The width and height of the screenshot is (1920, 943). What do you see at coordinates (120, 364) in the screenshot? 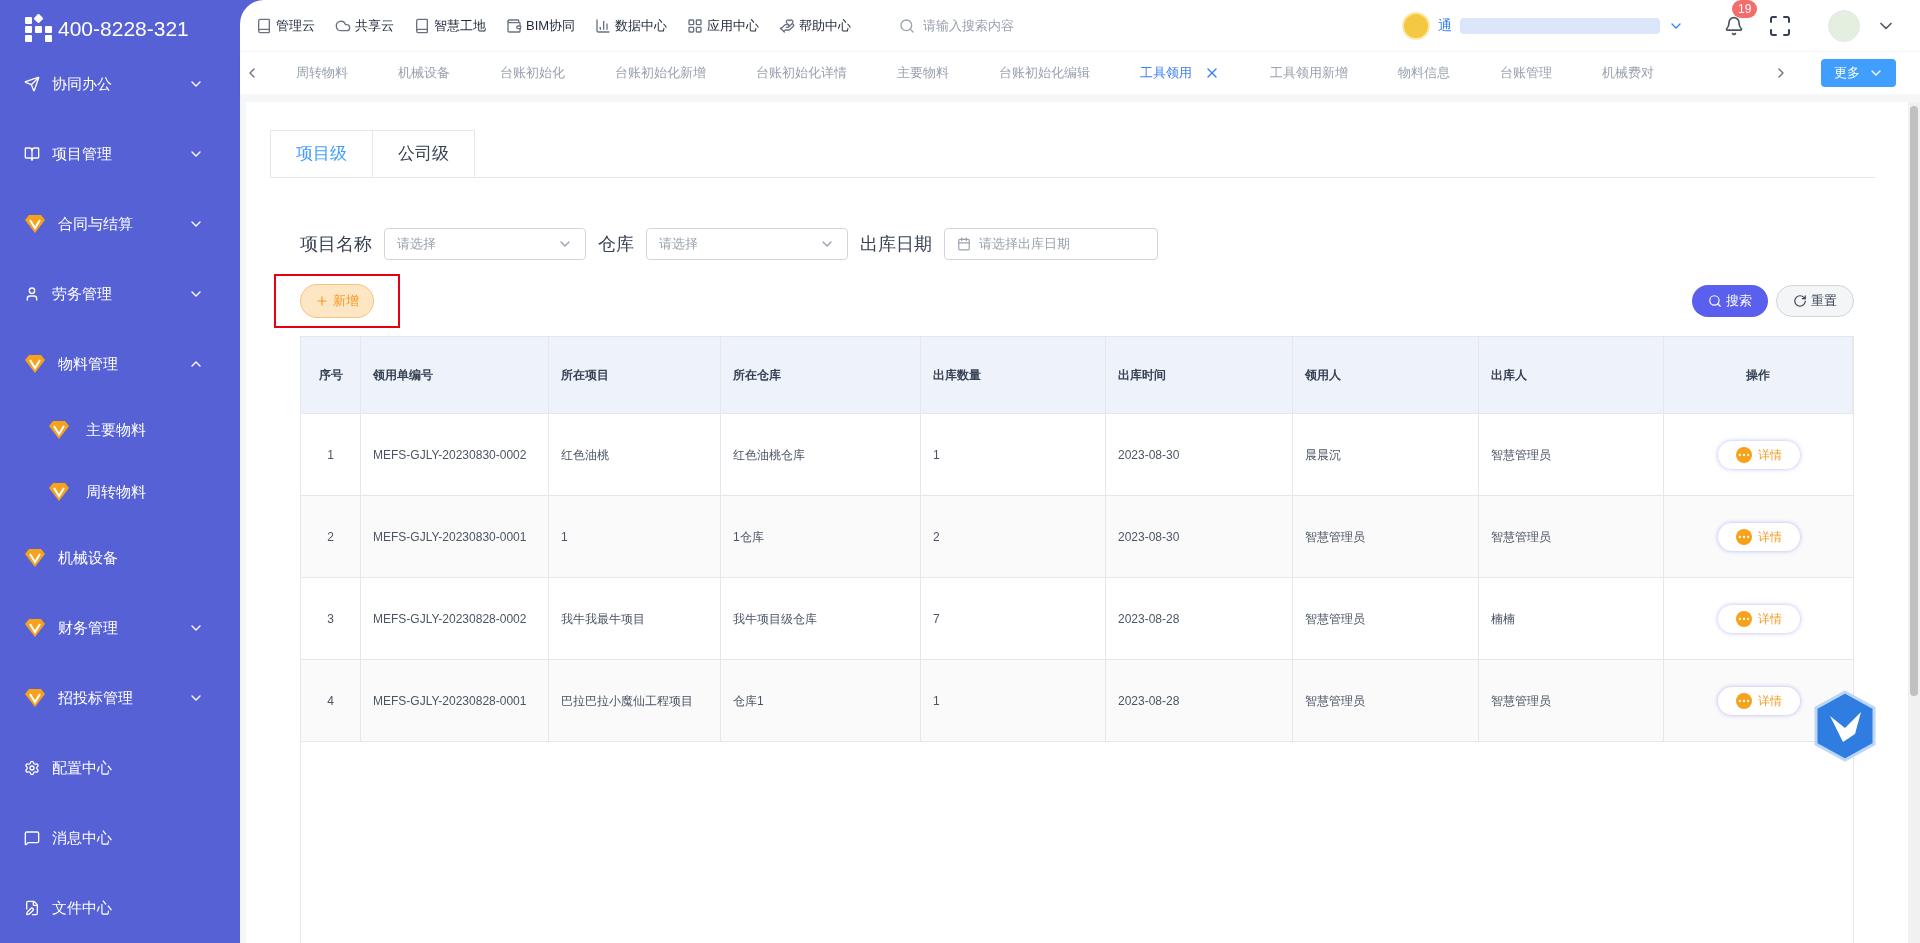
I see `sidebar-item: 物料管理` at bounding box center [120, 364].